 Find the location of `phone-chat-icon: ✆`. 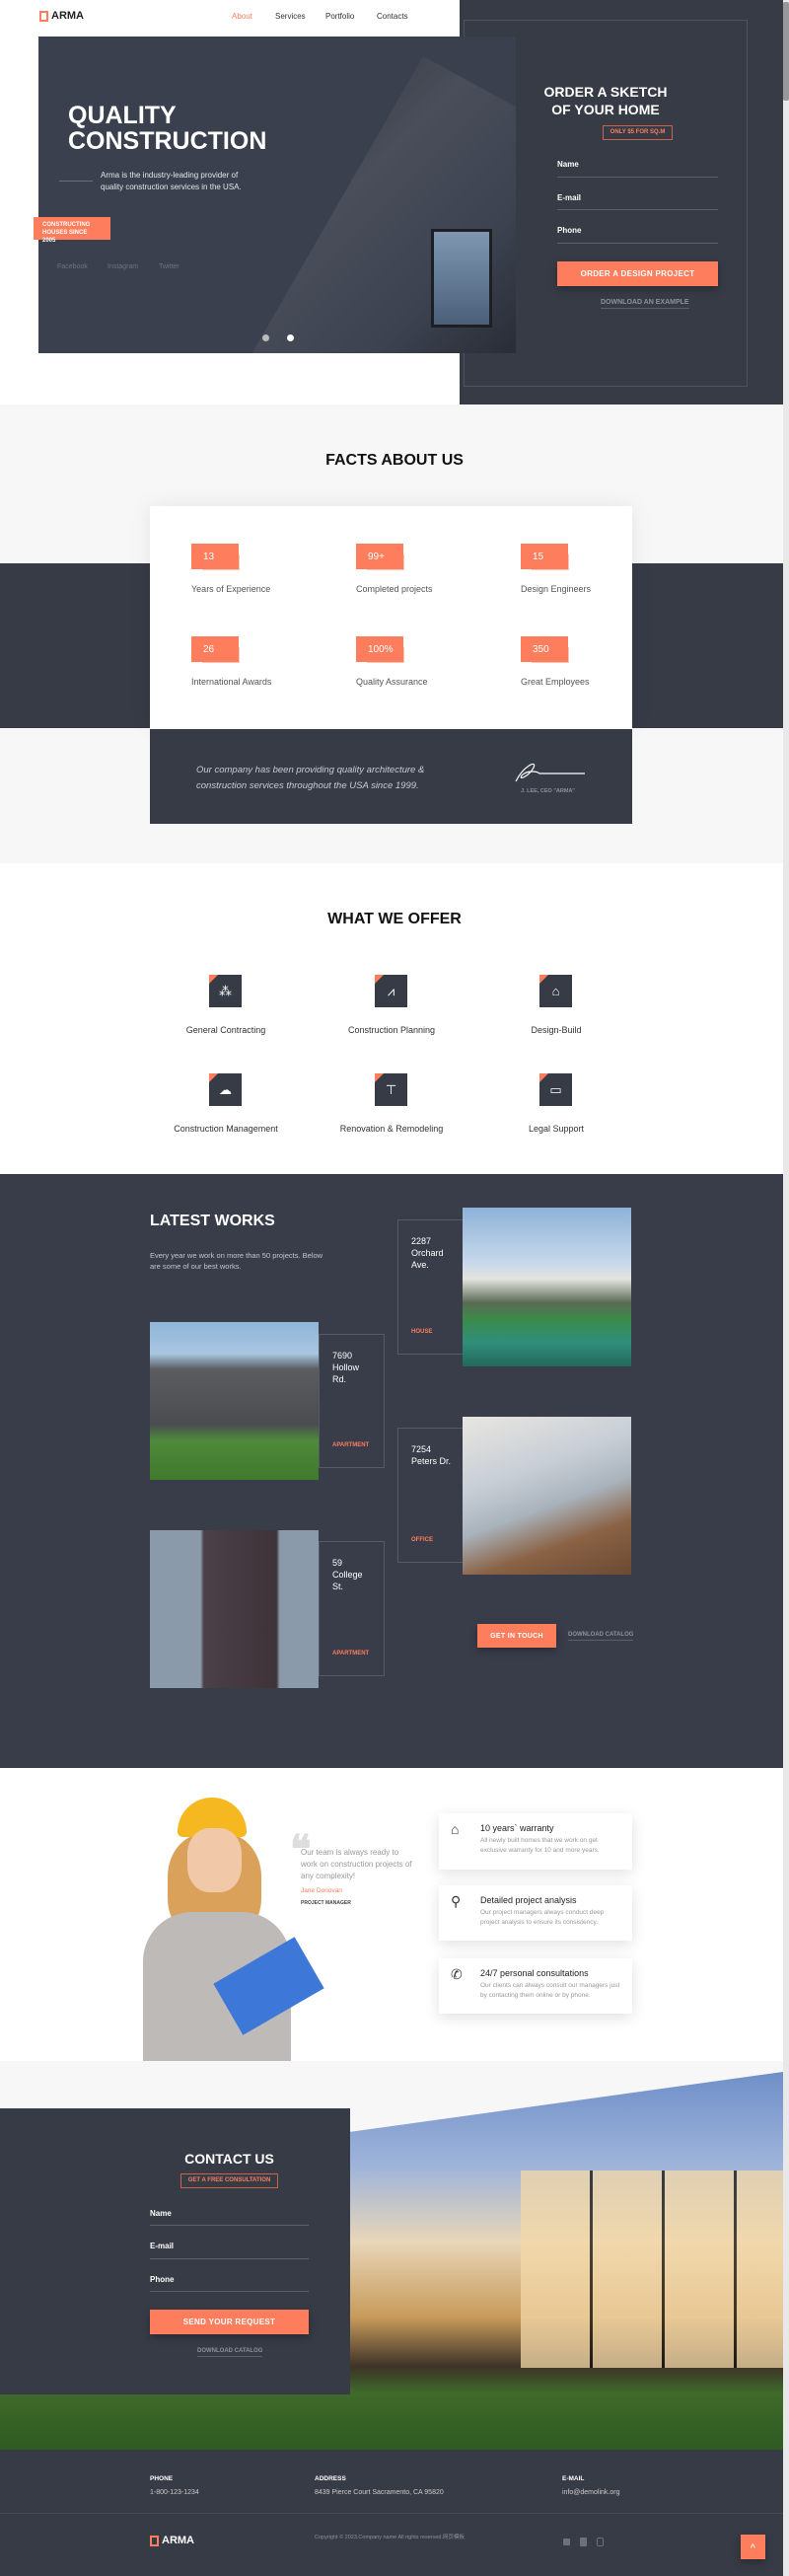

phone-chat-icon: ✆ is located at coordinates (457, 1974).